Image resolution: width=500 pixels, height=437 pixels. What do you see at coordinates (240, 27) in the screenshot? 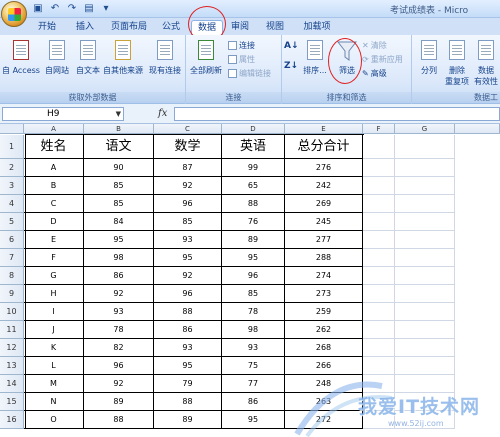
I see `tab-review: 审阅` at bounding box center [240, 27].